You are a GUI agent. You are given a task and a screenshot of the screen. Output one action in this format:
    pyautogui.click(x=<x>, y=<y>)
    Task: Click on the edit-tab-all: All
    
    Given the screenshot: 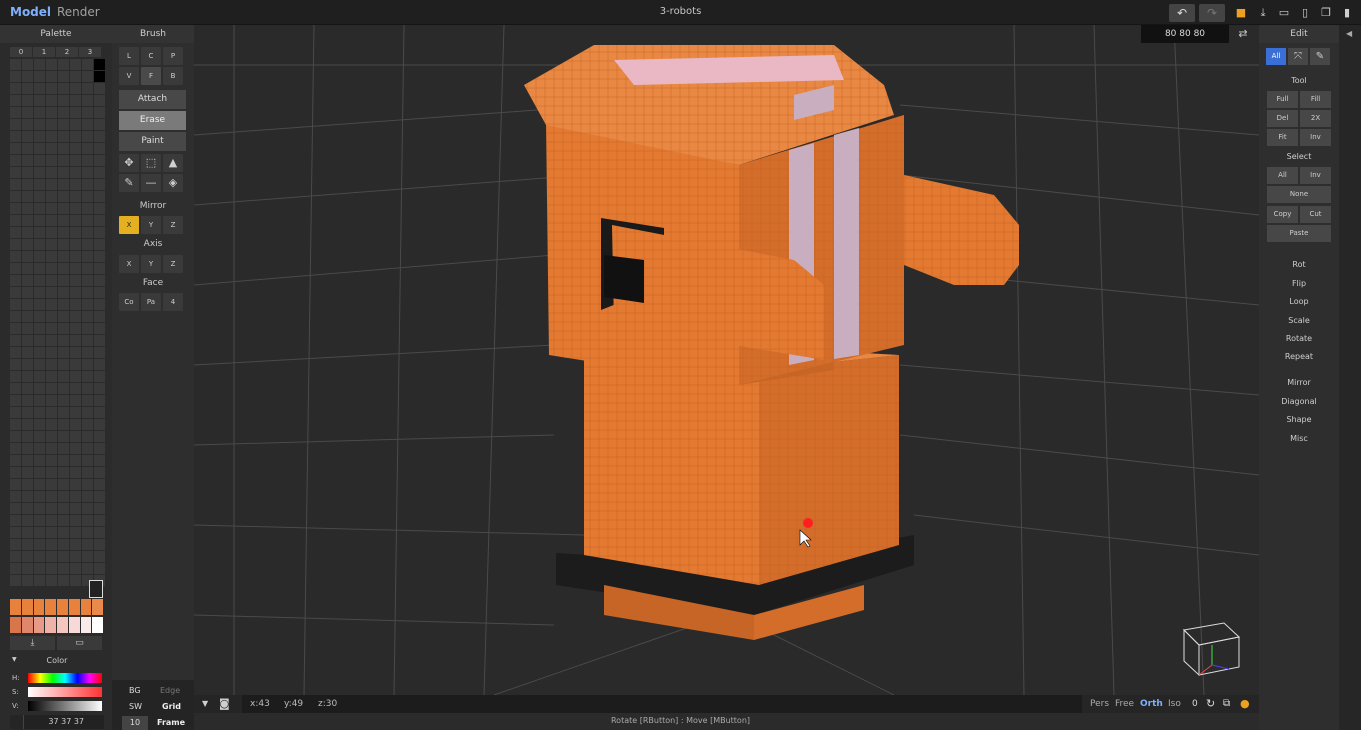 What is the action you would take?
    pyautogui.click(x=1276, y=56)
    